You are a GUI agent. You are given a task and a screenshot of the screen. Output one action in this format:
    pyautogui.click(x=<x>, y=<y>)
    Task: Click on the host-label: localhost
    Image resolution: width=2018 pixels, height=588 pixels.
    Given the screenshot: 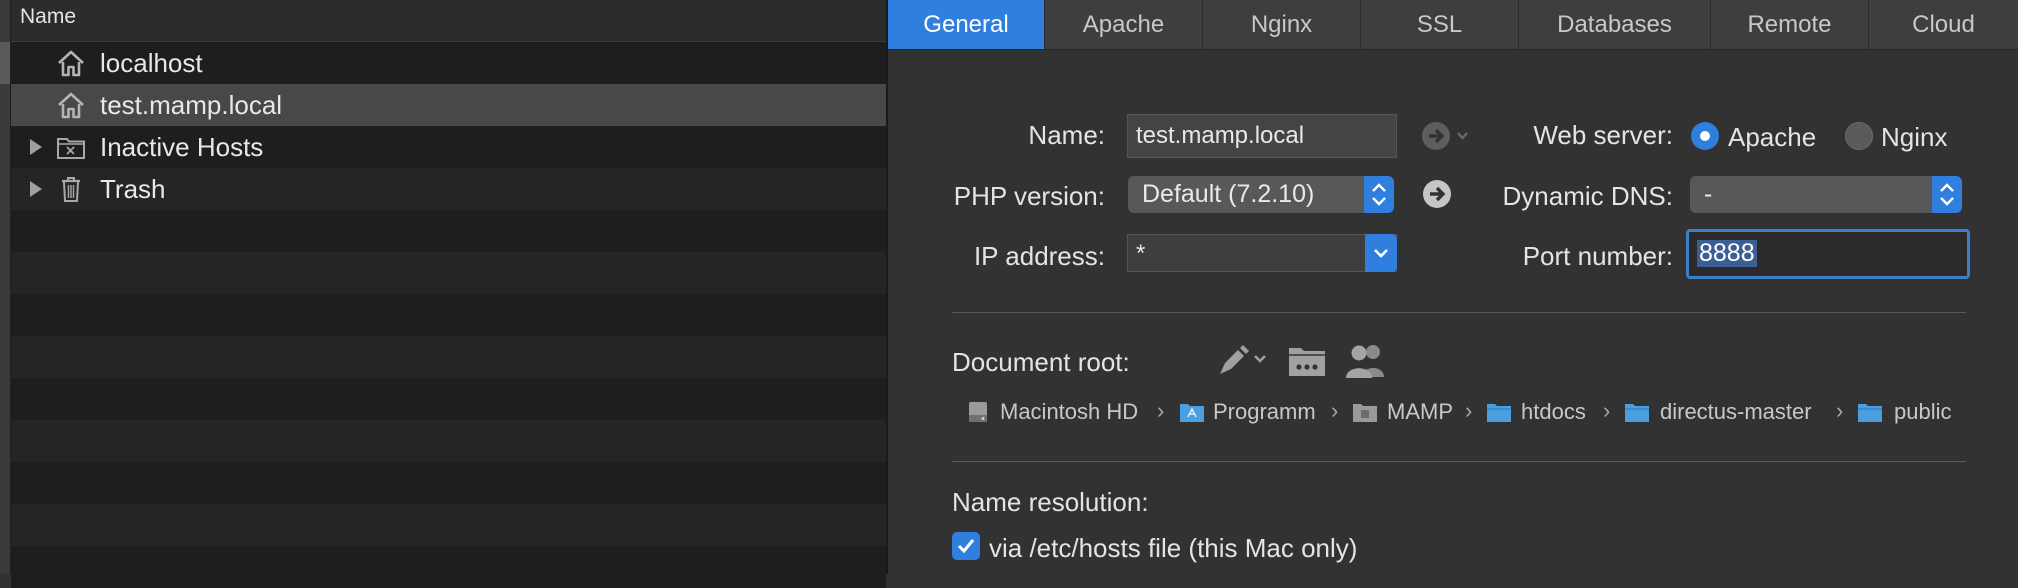 What is the action you would take?
    pyautogui.click(x=151, y=63)
    